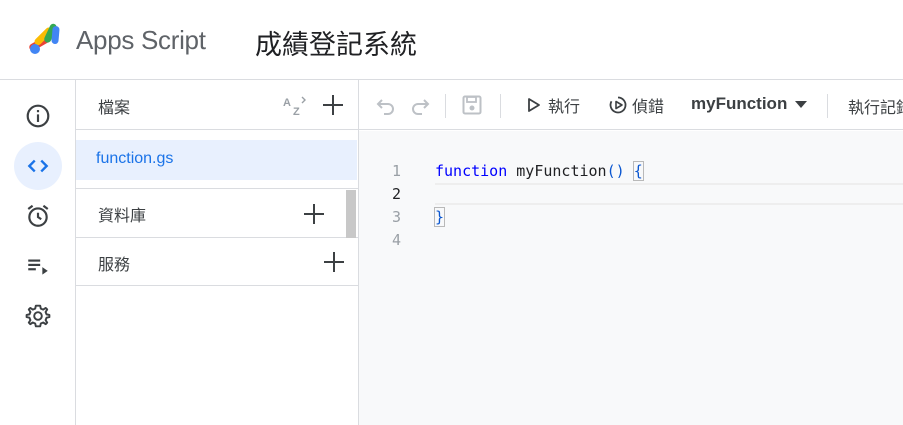 The height and width of the screenshot is (425, 903). Describe the element at coordinates (615, 171) in the screenshot. I see `code-parens: ()` at that location.